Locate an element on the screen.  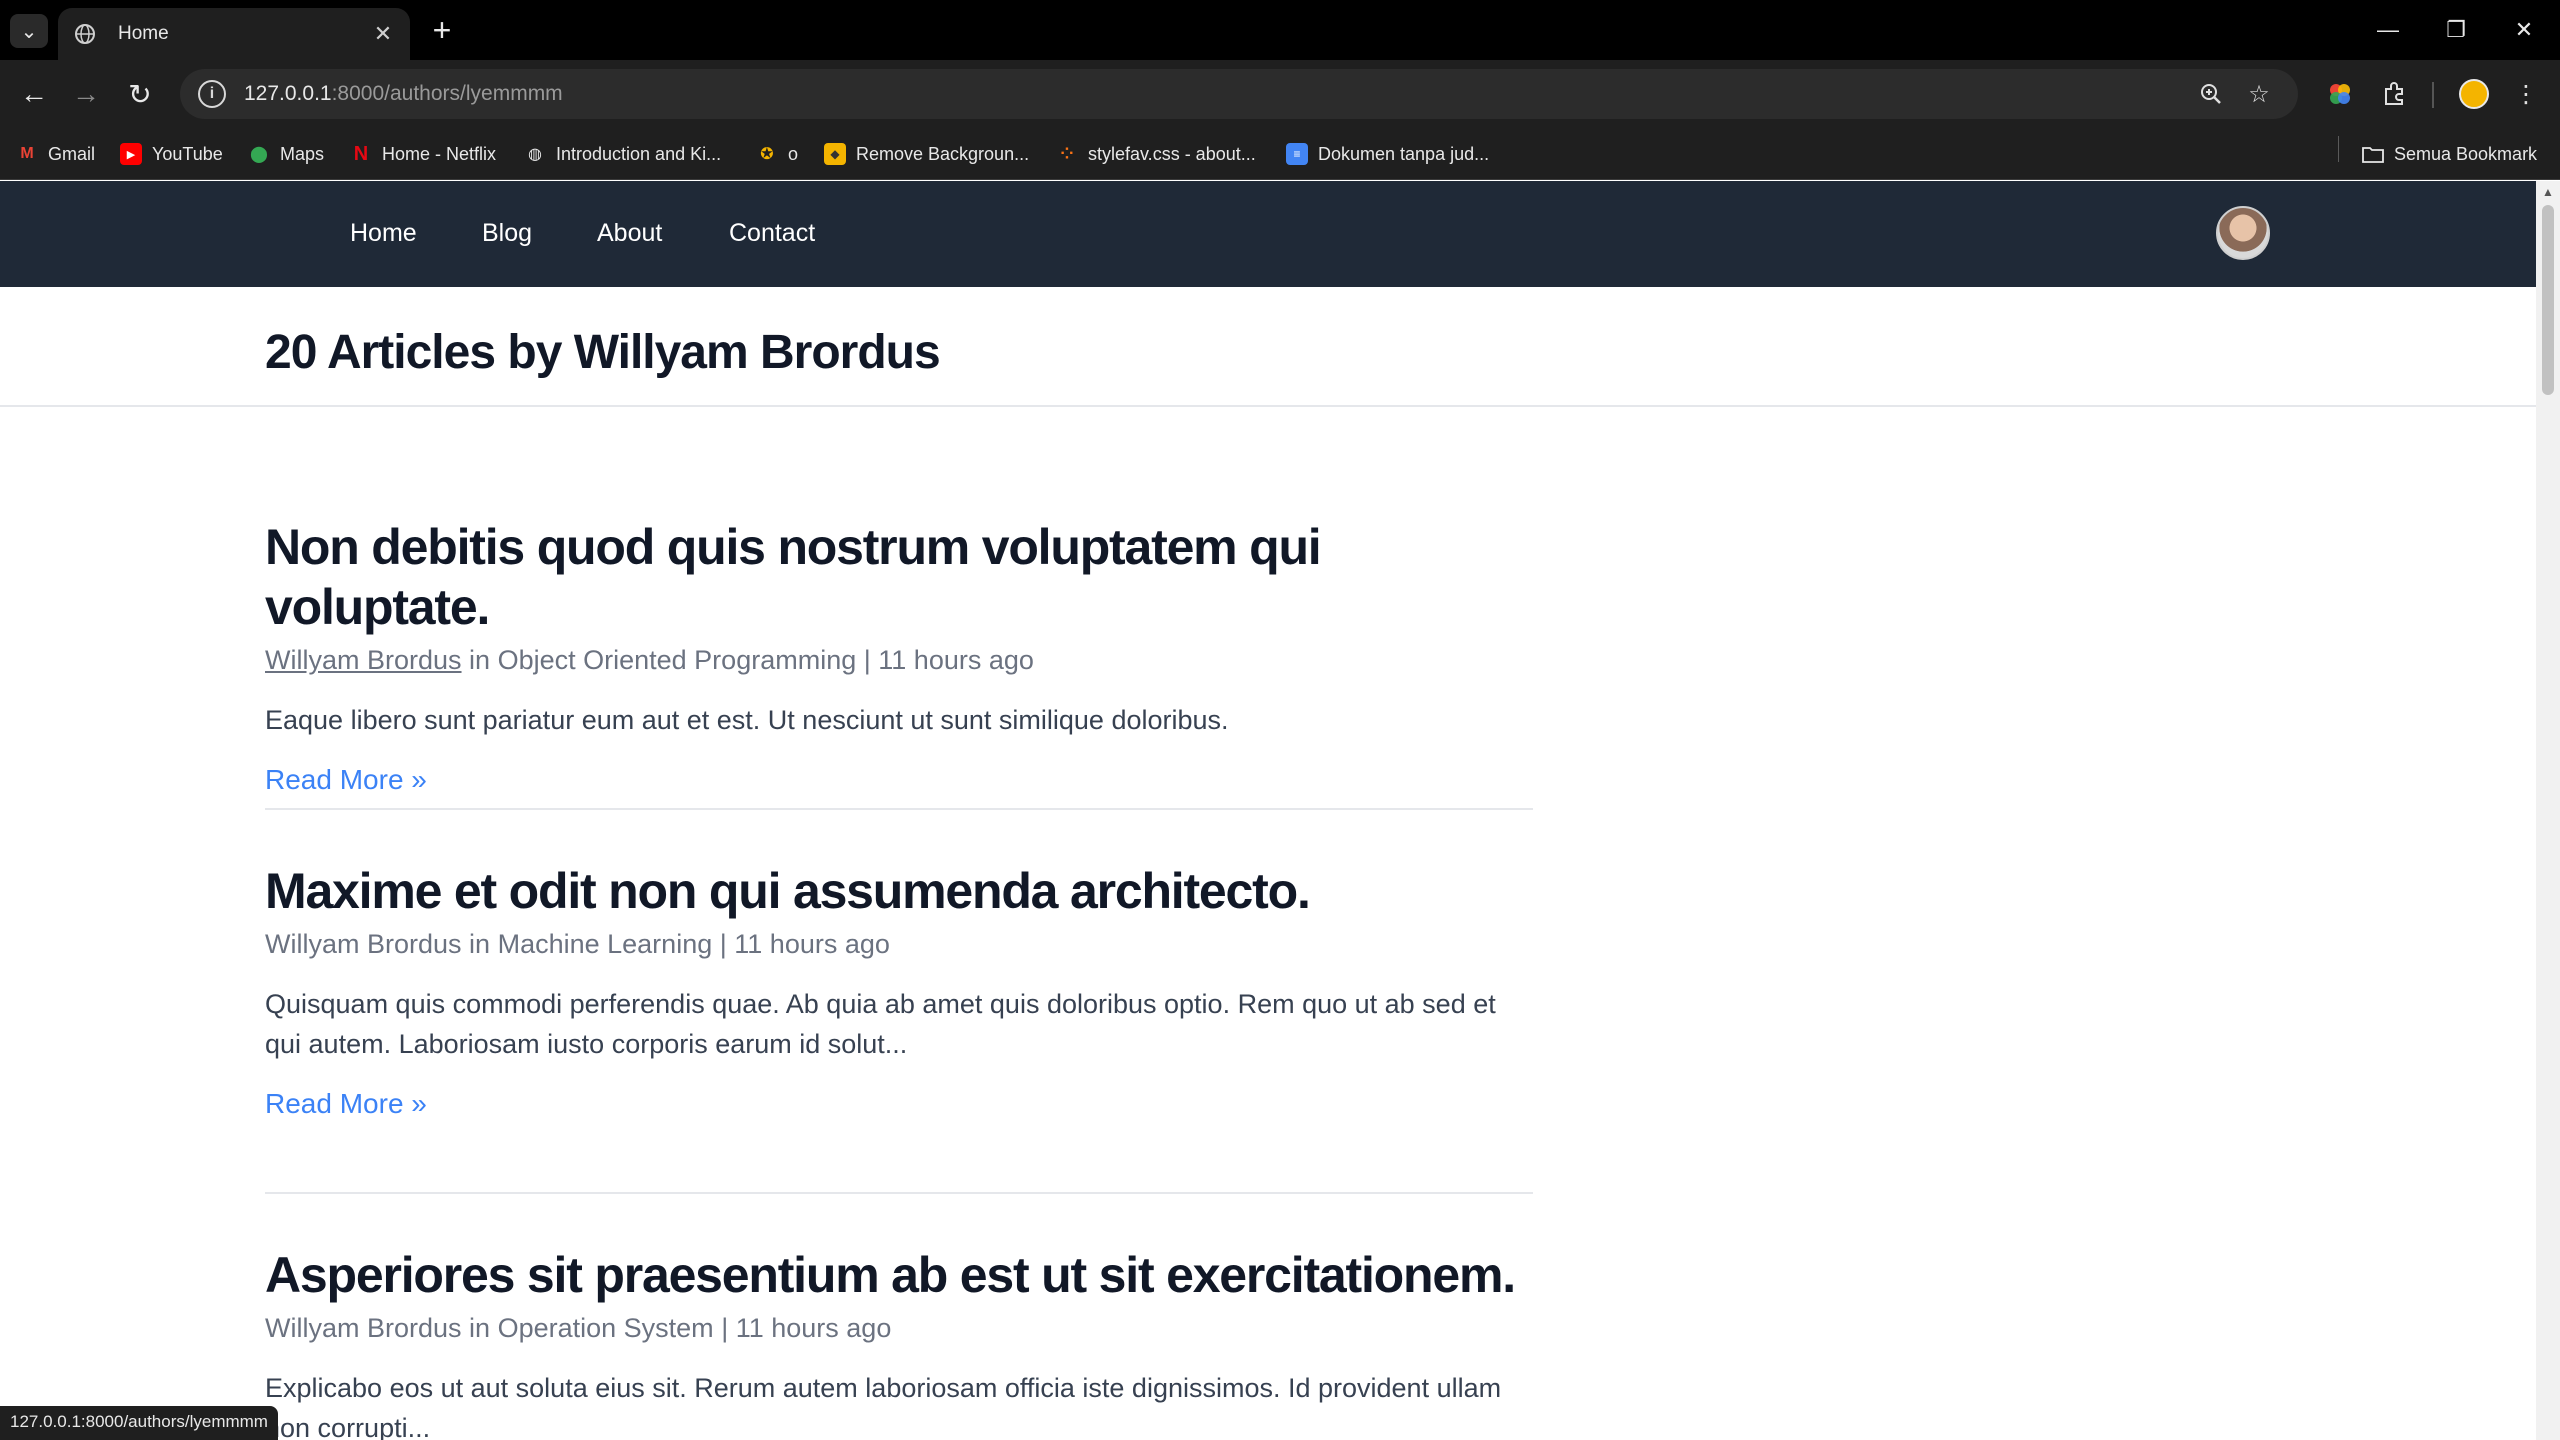
back-button: ← is located at coordinates (34, 94).